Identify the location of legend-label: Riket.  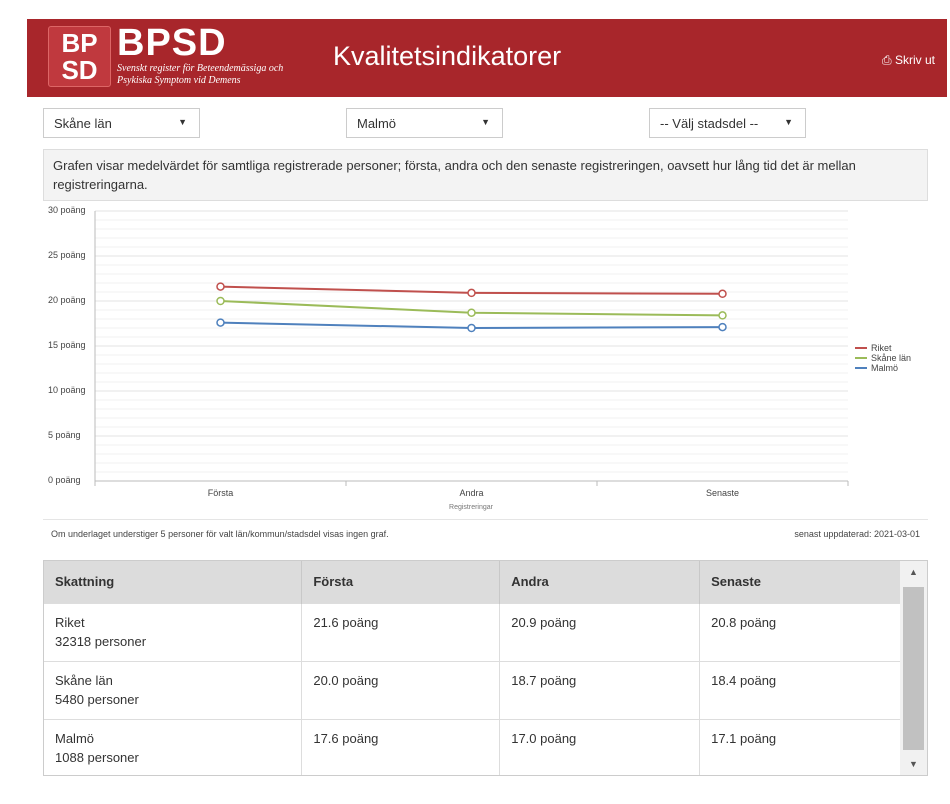
(881, 348).